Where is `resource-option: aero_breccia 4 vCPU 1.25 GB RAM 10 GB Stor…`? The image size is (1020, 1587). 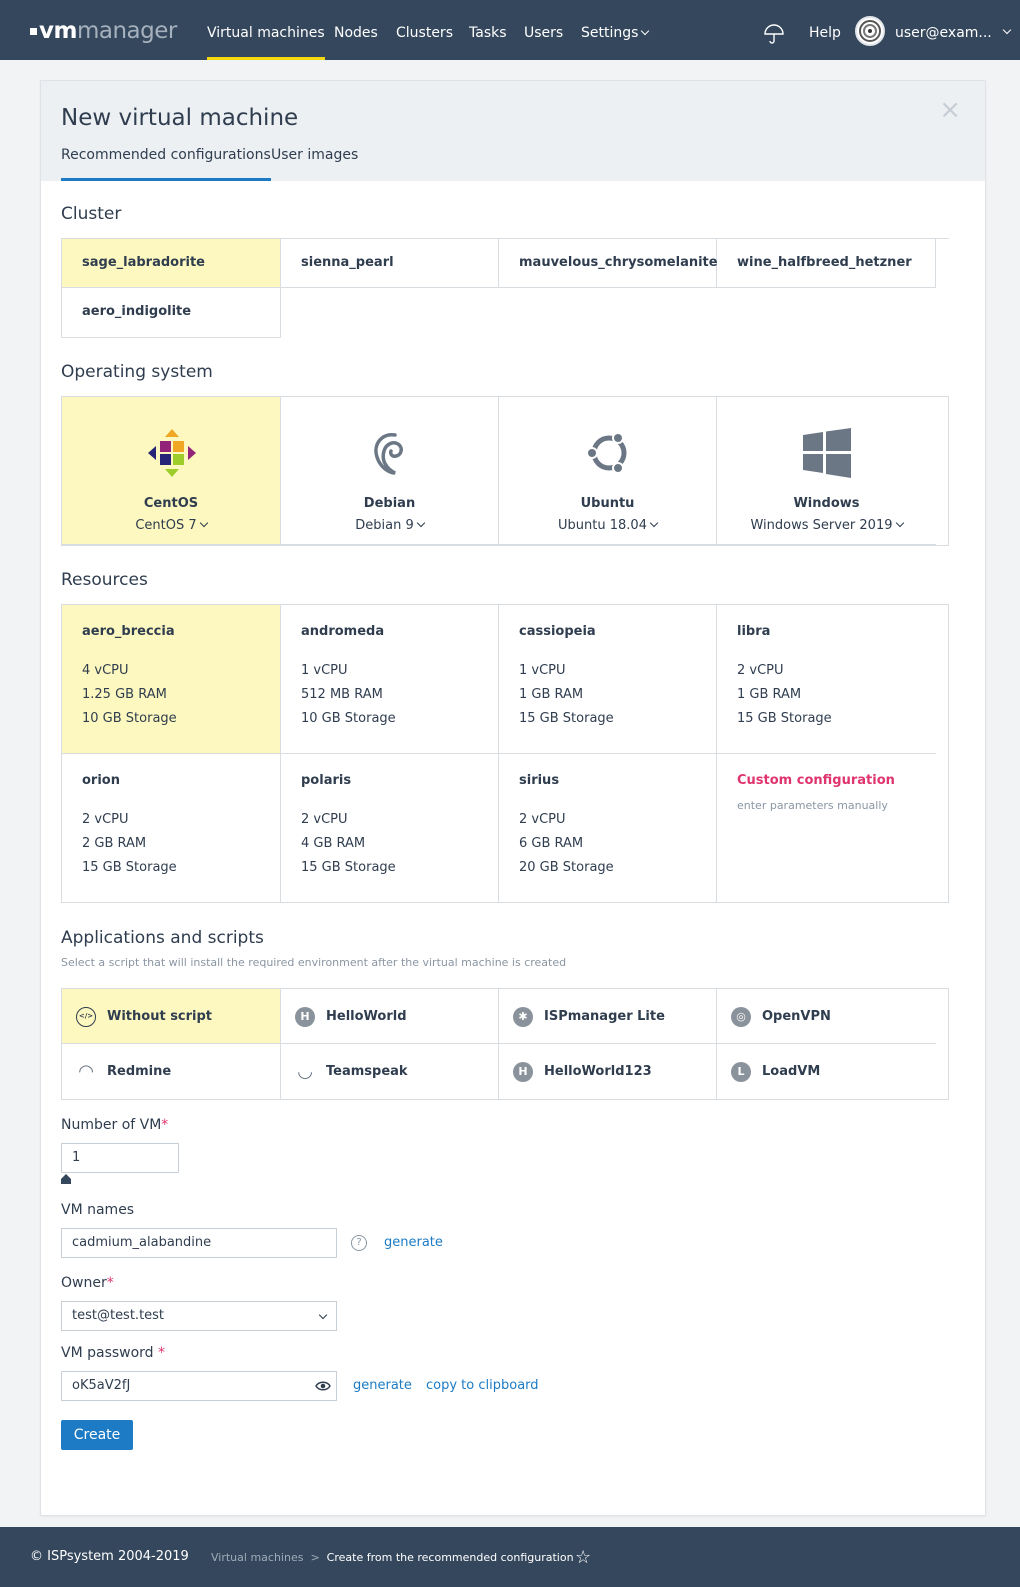
resource-option: aero_breccia 4 vCPU 1.25 GB RAM 10 GB Stor… is located at coordinates (171, 679).